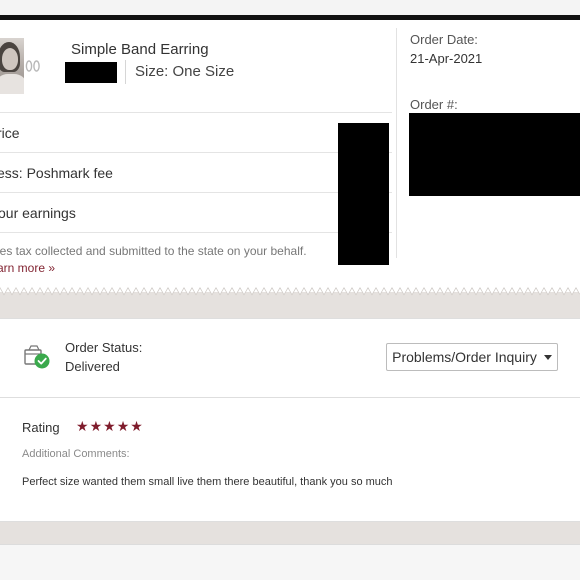  What do you see at coordinates (56, 173) in the screenshot?
I see `poshmark-fee-label: ess: Poshmark fee` at bounding box center [56, 173].